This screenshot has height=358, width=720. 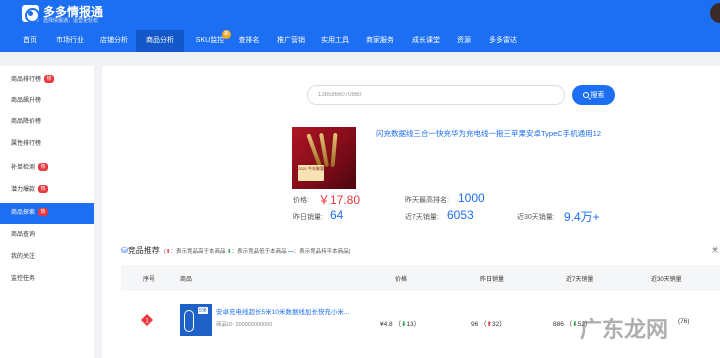 I want to click on sales7-value: 6053, so click(x=460, y=215).